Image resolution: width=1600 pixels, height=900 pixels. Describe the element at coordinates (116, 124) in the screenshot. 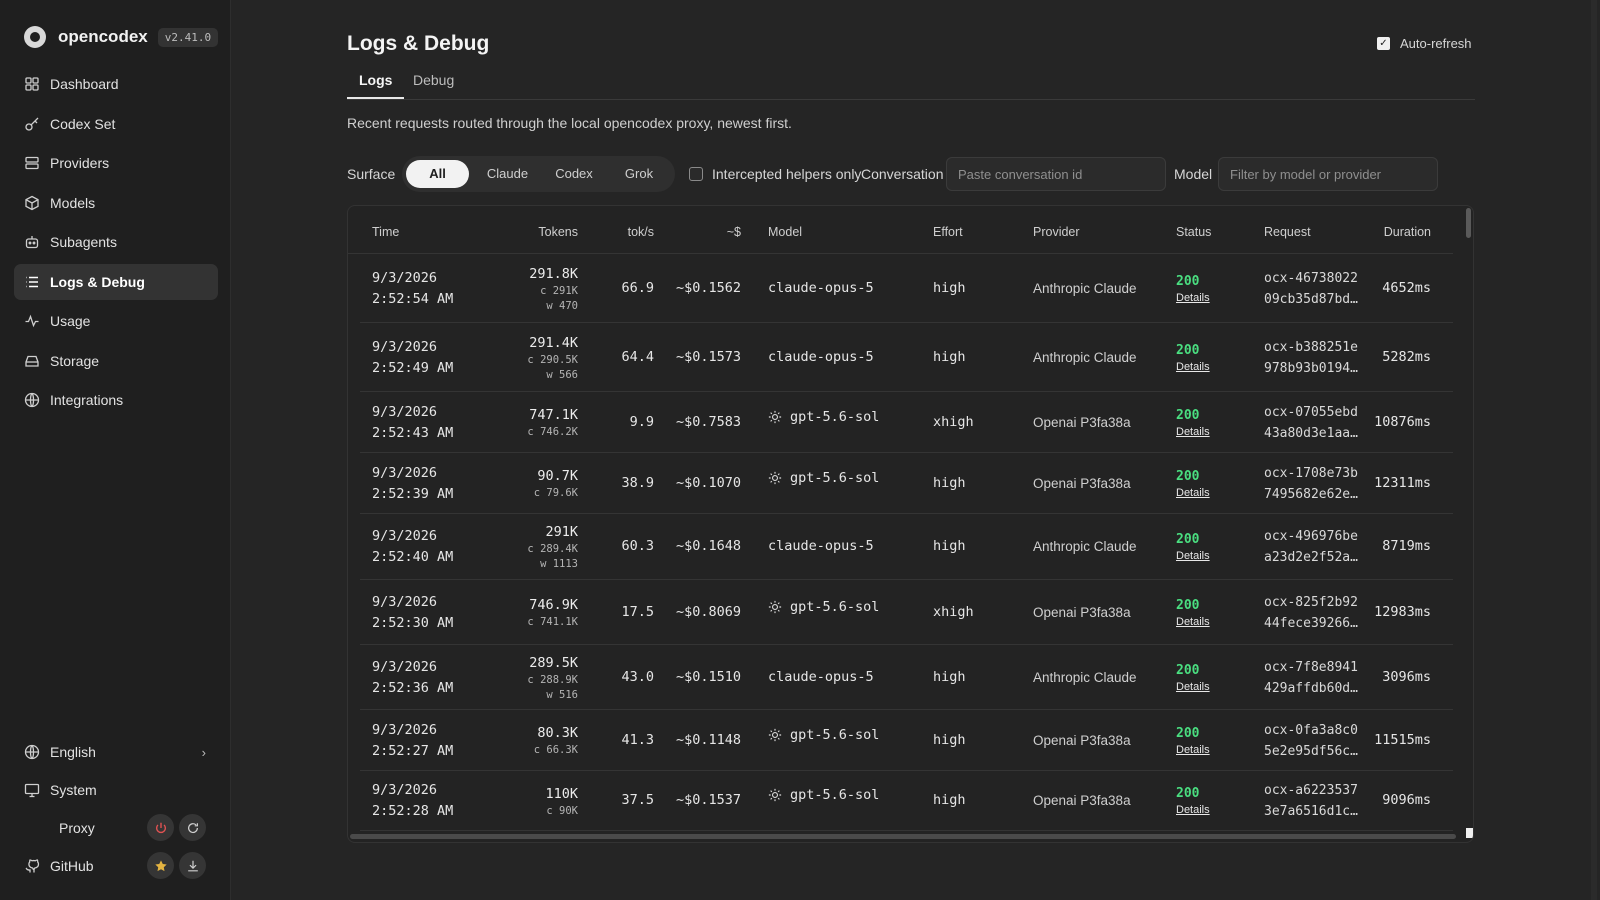

I see `sidebar-item-codex-set: Codex Set` at that location.